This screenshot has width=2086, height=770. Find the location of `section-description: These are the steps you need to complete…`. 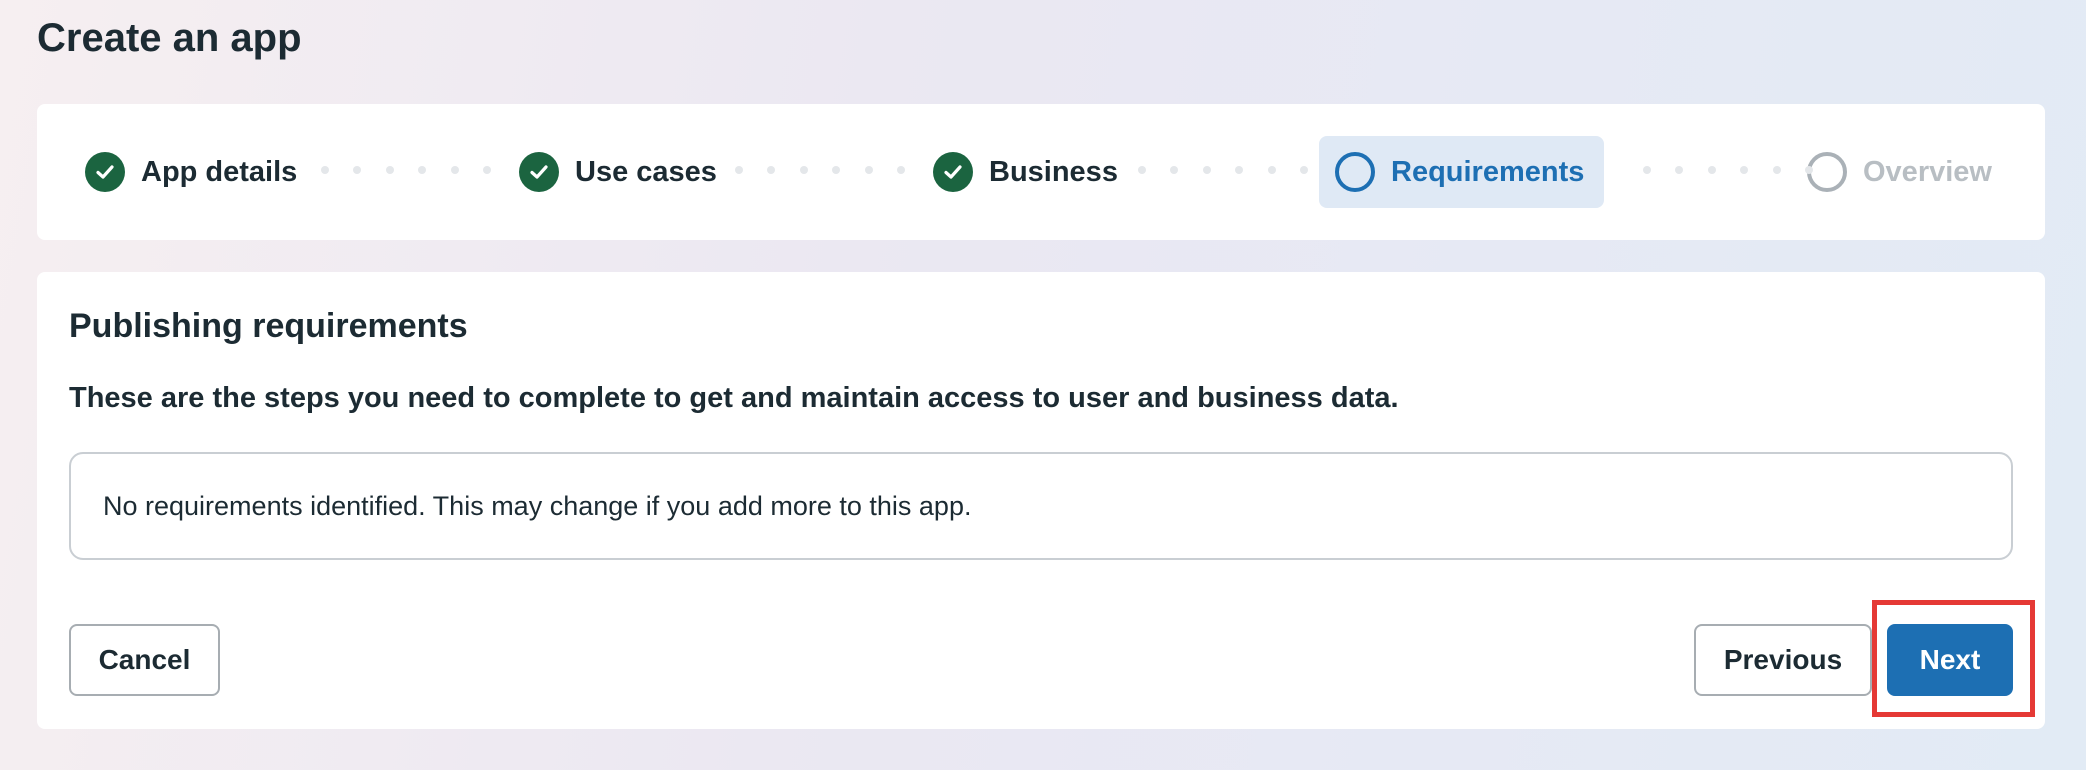

section-description: These are the steps you need to complete… is located at coordinates (734, 398).